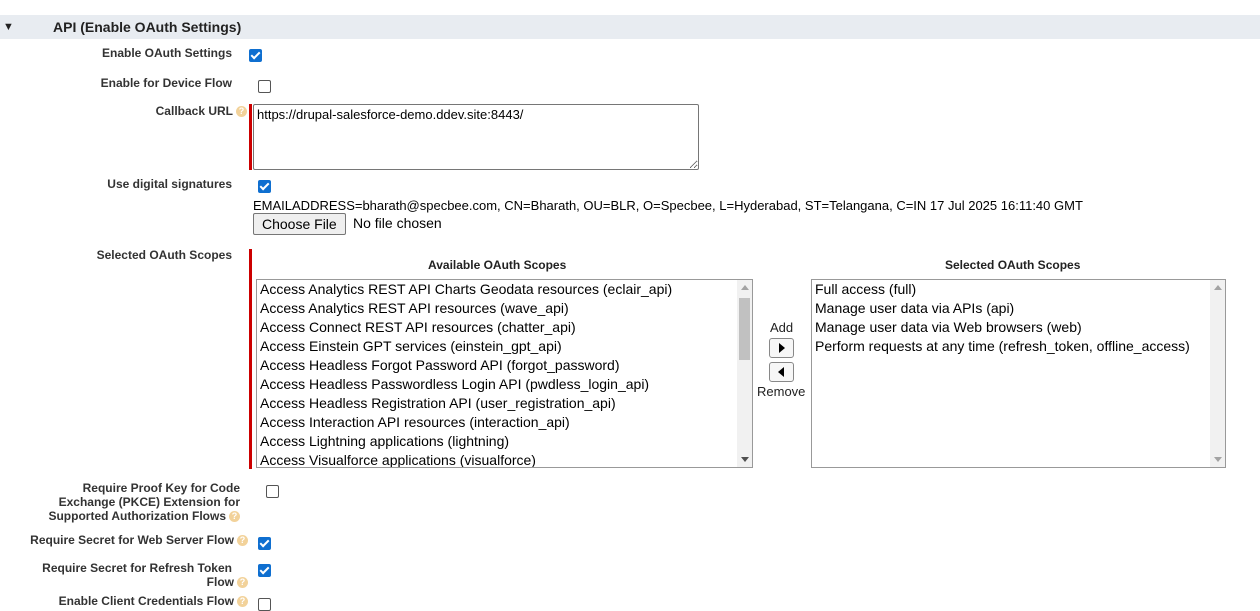 This screenshot has width=1260, height=611. What do you see at coordinates (299, 224) in the screenshot?
I see `choose-file-button: Choose File` at bounding box center [299, 224].